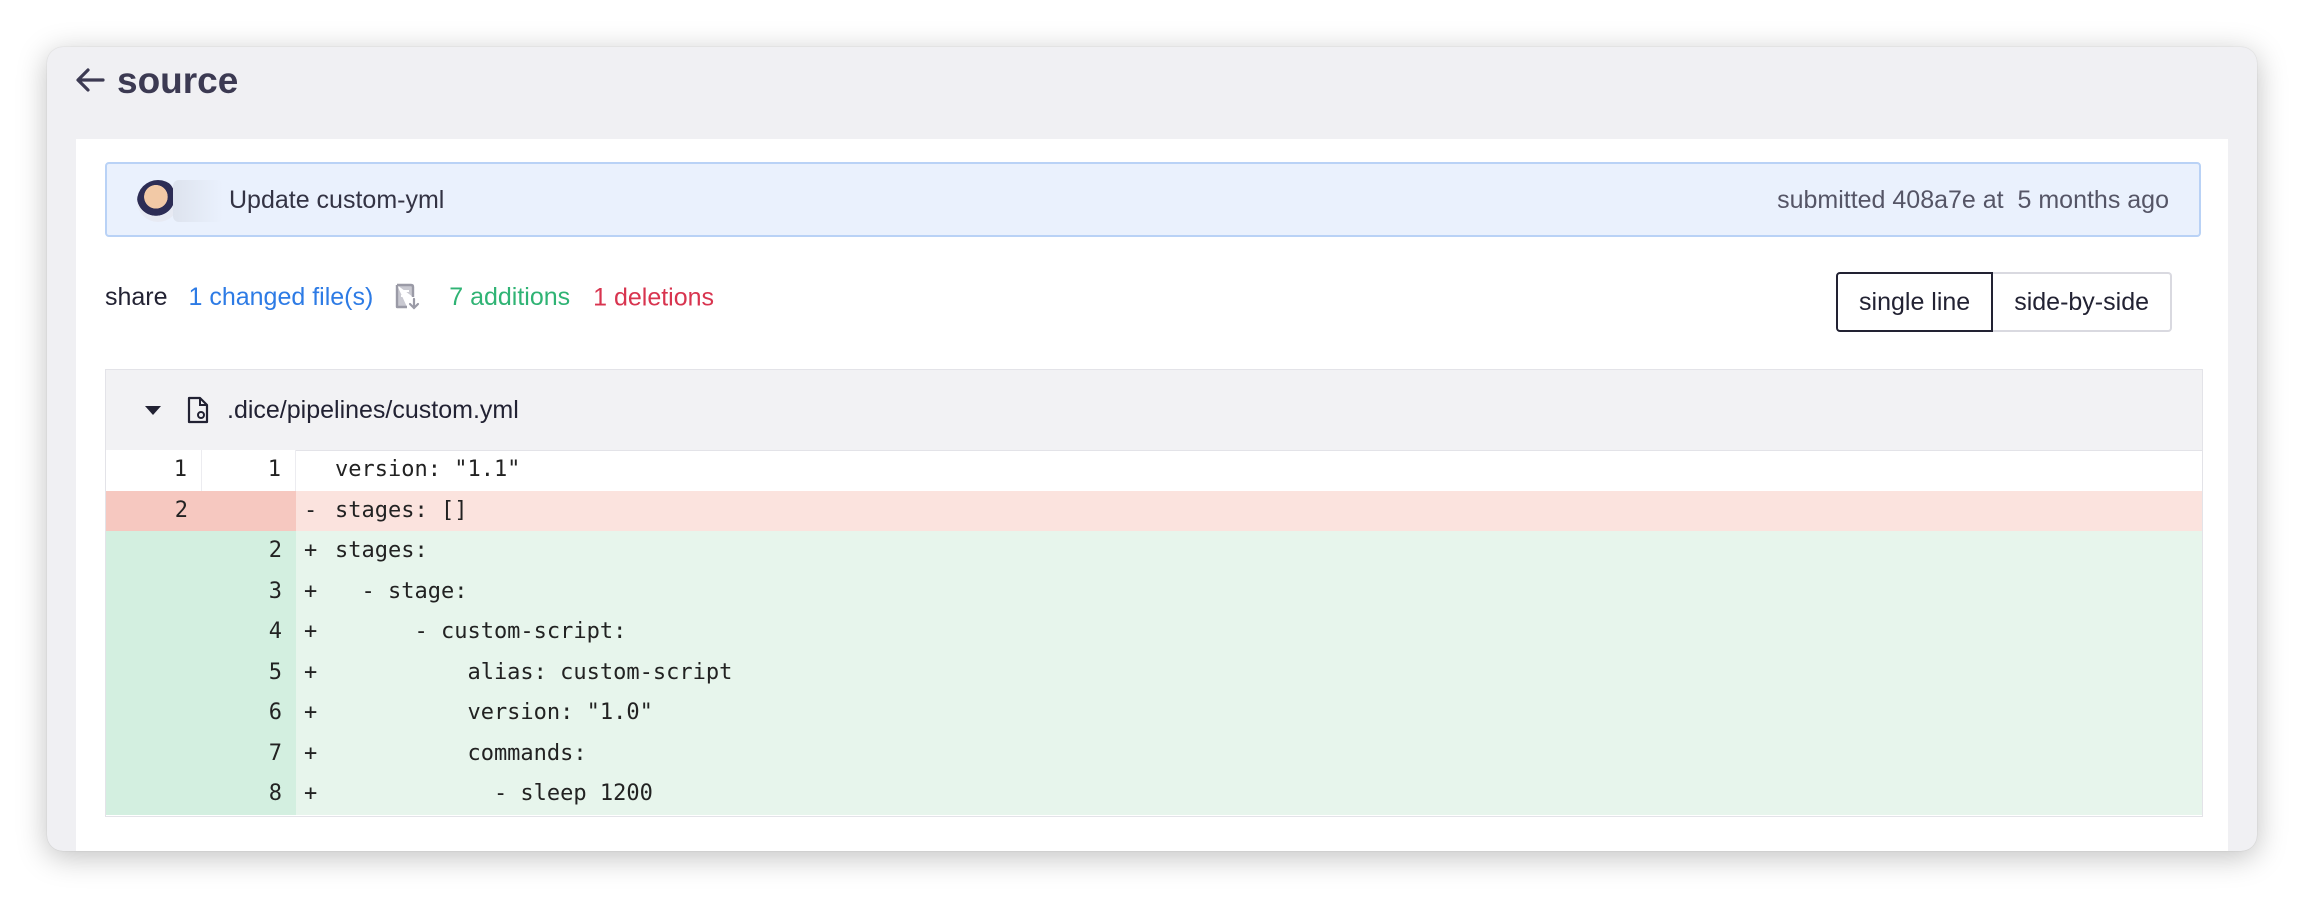 The image size is (2304, 898). I want to click on share-label: share, so click(136, 297).